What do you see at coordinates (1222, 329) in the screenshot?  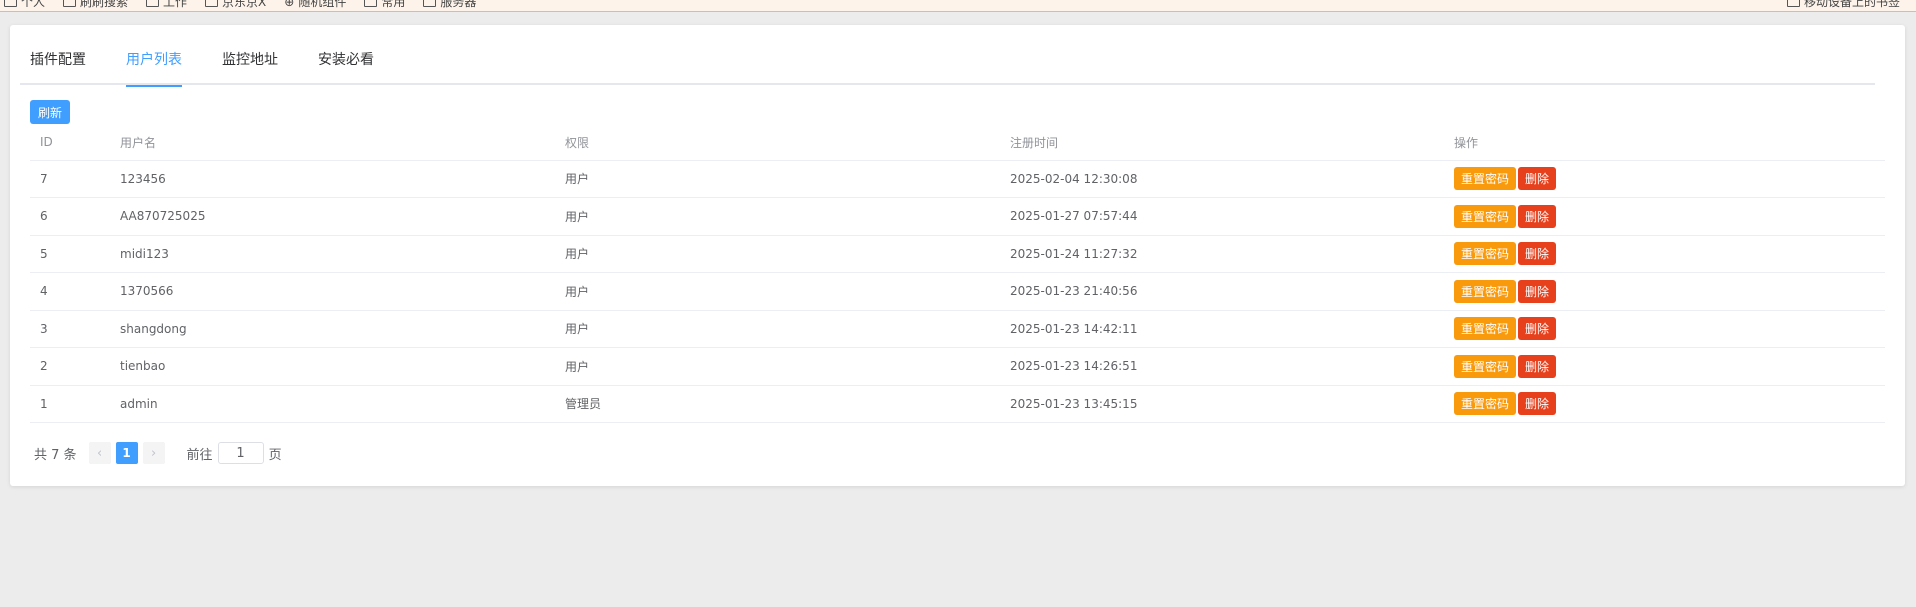 I see `cell-registered: 2025-01-23 14:42:11` at bounding box center [1222, 329].